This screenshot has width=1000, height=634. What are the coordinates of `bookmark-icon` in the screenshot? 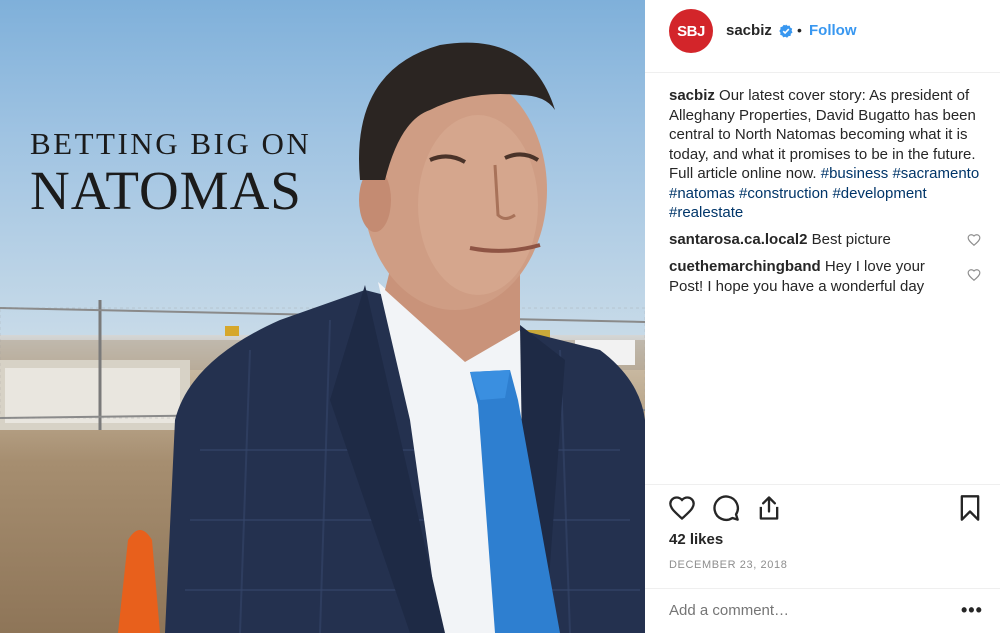 It's located at (970, 508).